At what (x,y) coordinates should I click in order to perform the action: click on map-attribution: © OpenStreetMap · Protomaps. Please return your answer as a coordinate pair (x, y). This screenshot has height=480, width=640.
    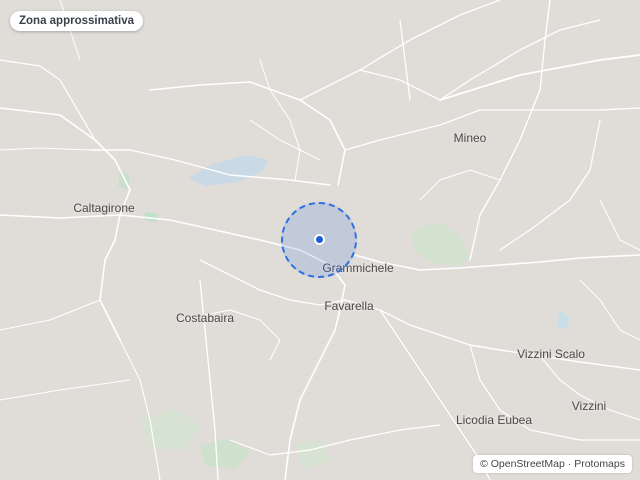
    Looking at the image, I should click on (552, 464).